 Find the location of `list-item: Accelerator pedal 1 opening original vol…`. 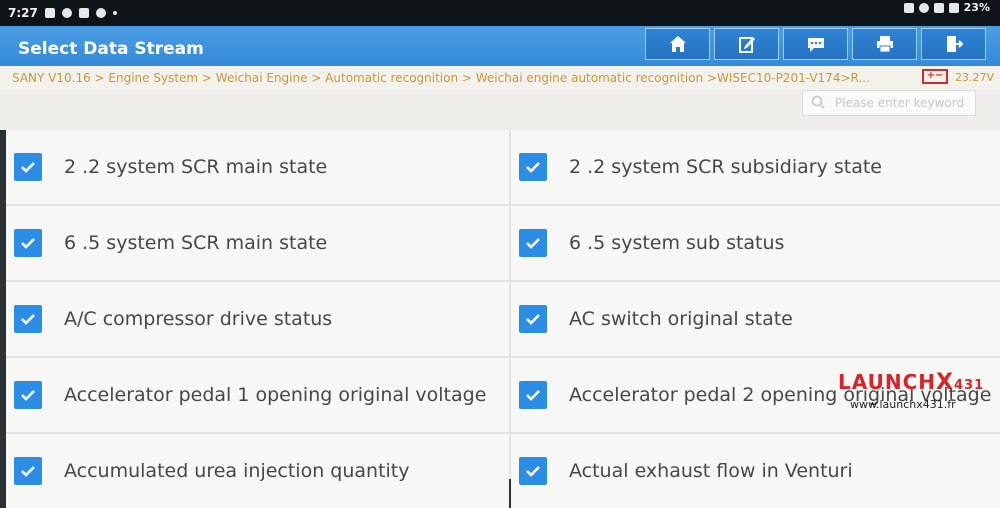

list-item: Accelerator pedal 1 opening original vol… is located at coordinates (257, 395).